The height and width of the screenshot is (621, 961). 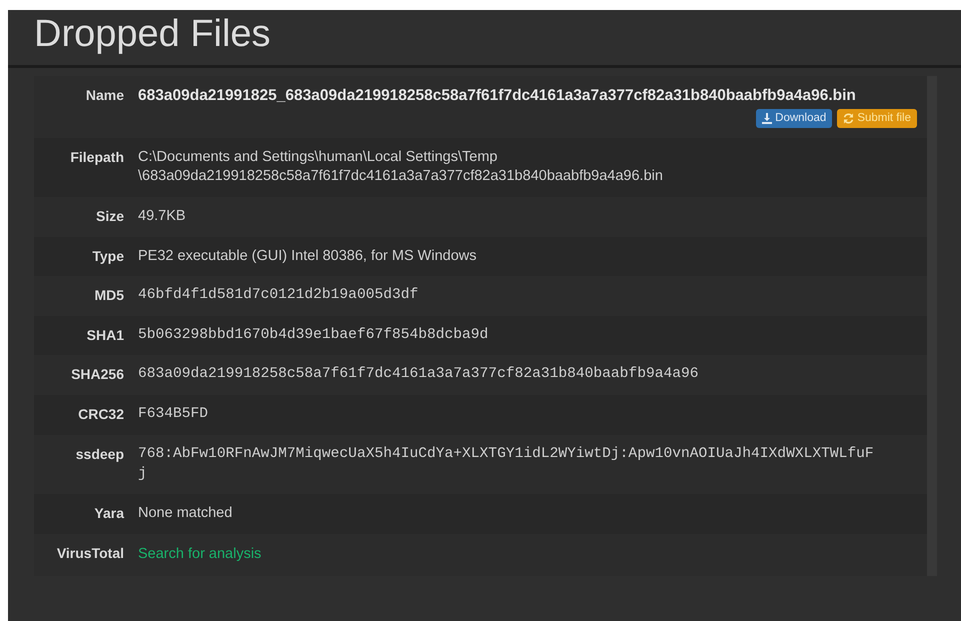 I want to click on field-value: PE32 executable (GUI) Intel 80386, for MS Windows, so click(x=308, y=256).